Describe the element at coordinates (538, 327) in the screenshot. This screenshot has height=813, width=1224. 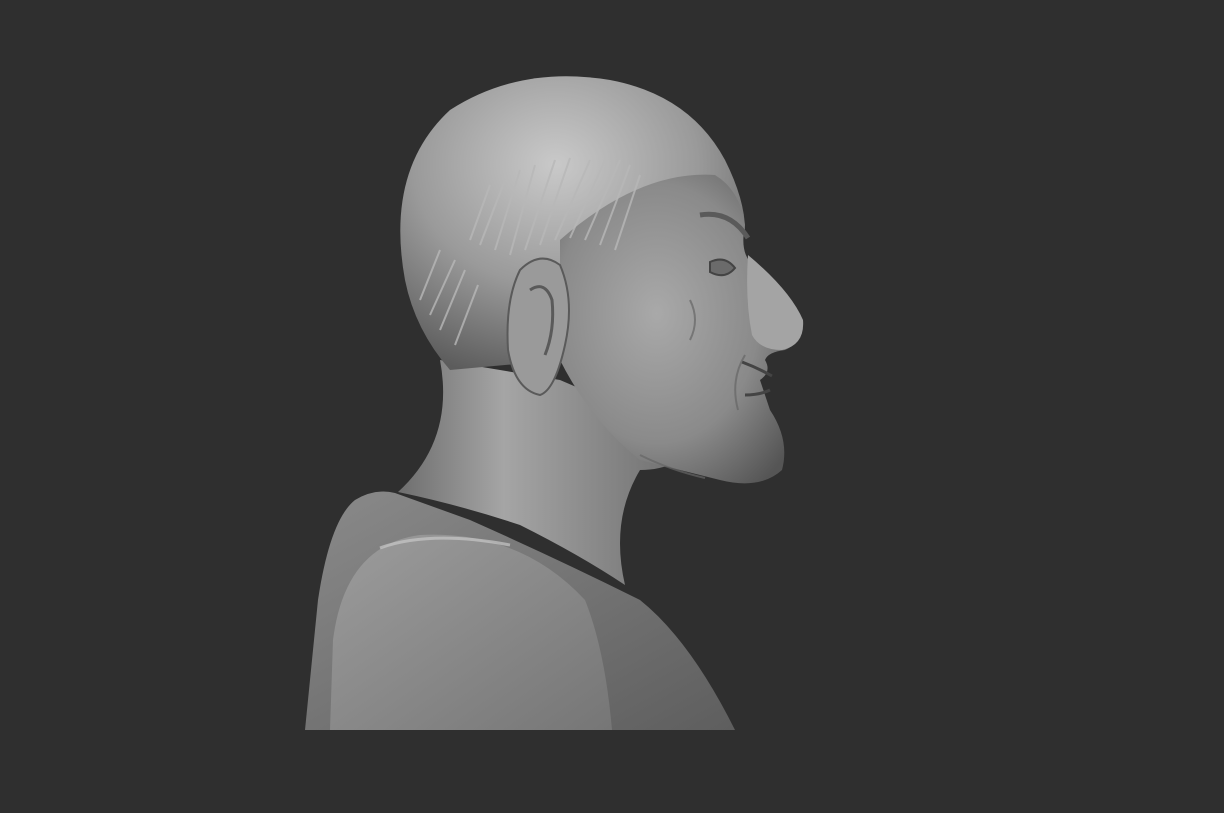
I see `ear` at that location.